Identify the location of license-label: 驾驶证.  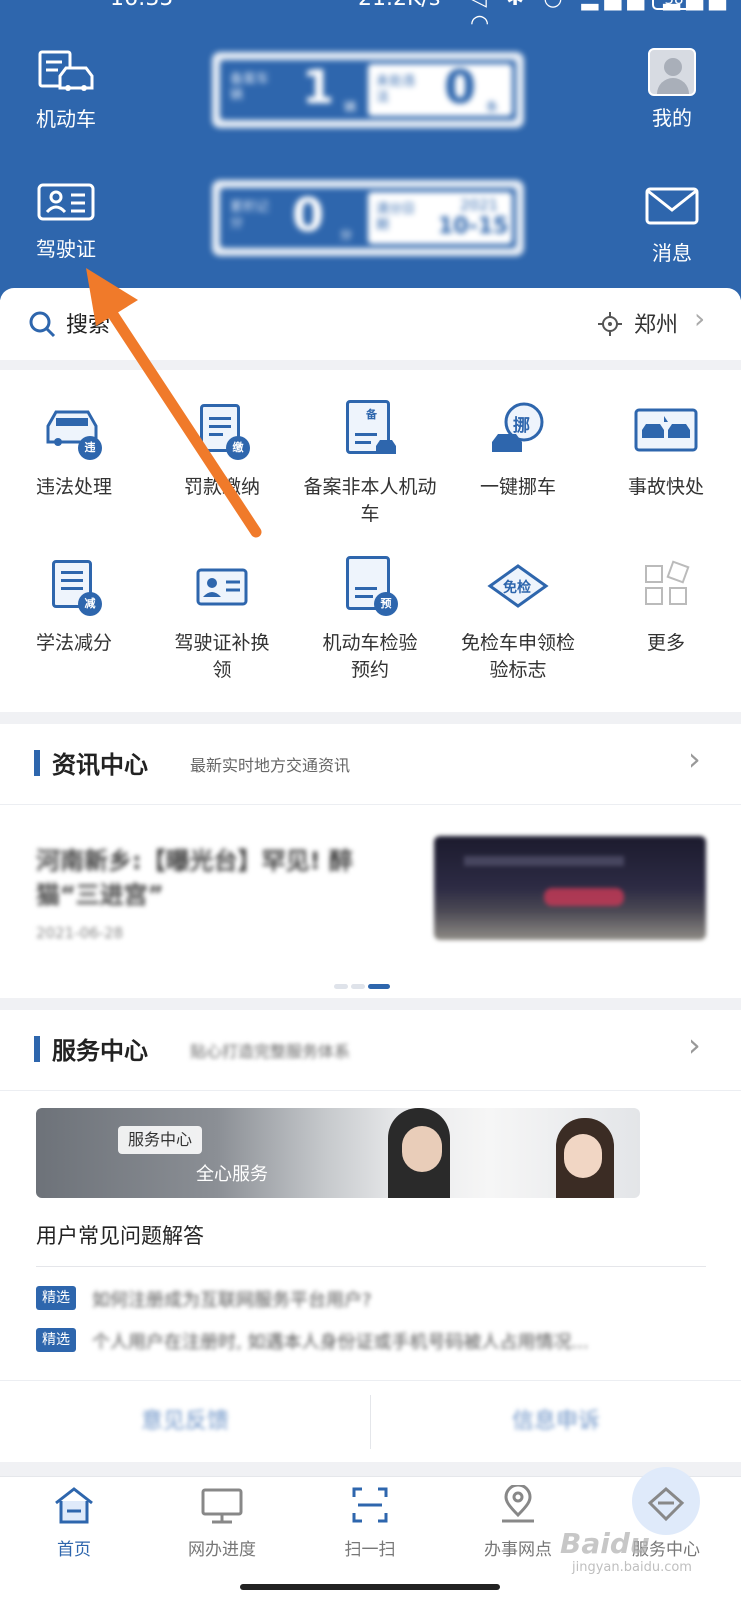
(66, 249).